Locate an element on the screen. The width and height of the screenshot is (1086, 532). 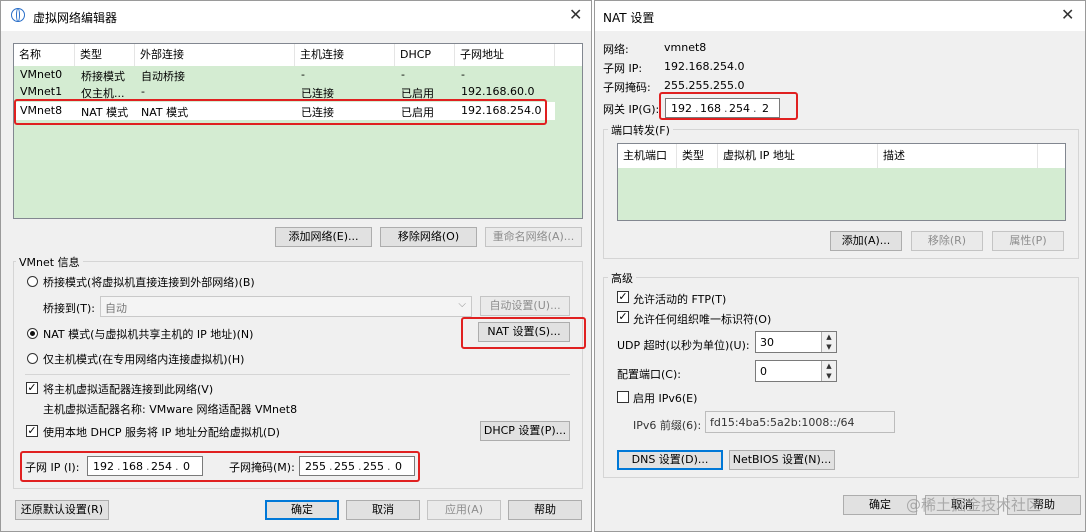
allow-oui-checkbox: ✓ is located at coordinates (623, 317).